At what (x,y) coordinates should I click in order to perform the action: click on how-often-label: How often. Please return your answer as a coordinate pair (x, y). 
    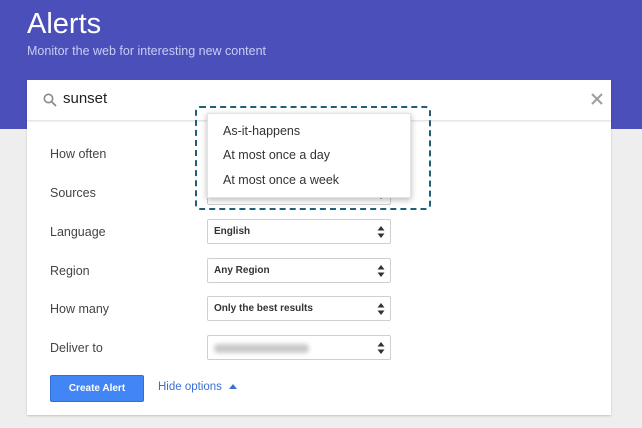
    Looking at the image, I should click on (78, 154).